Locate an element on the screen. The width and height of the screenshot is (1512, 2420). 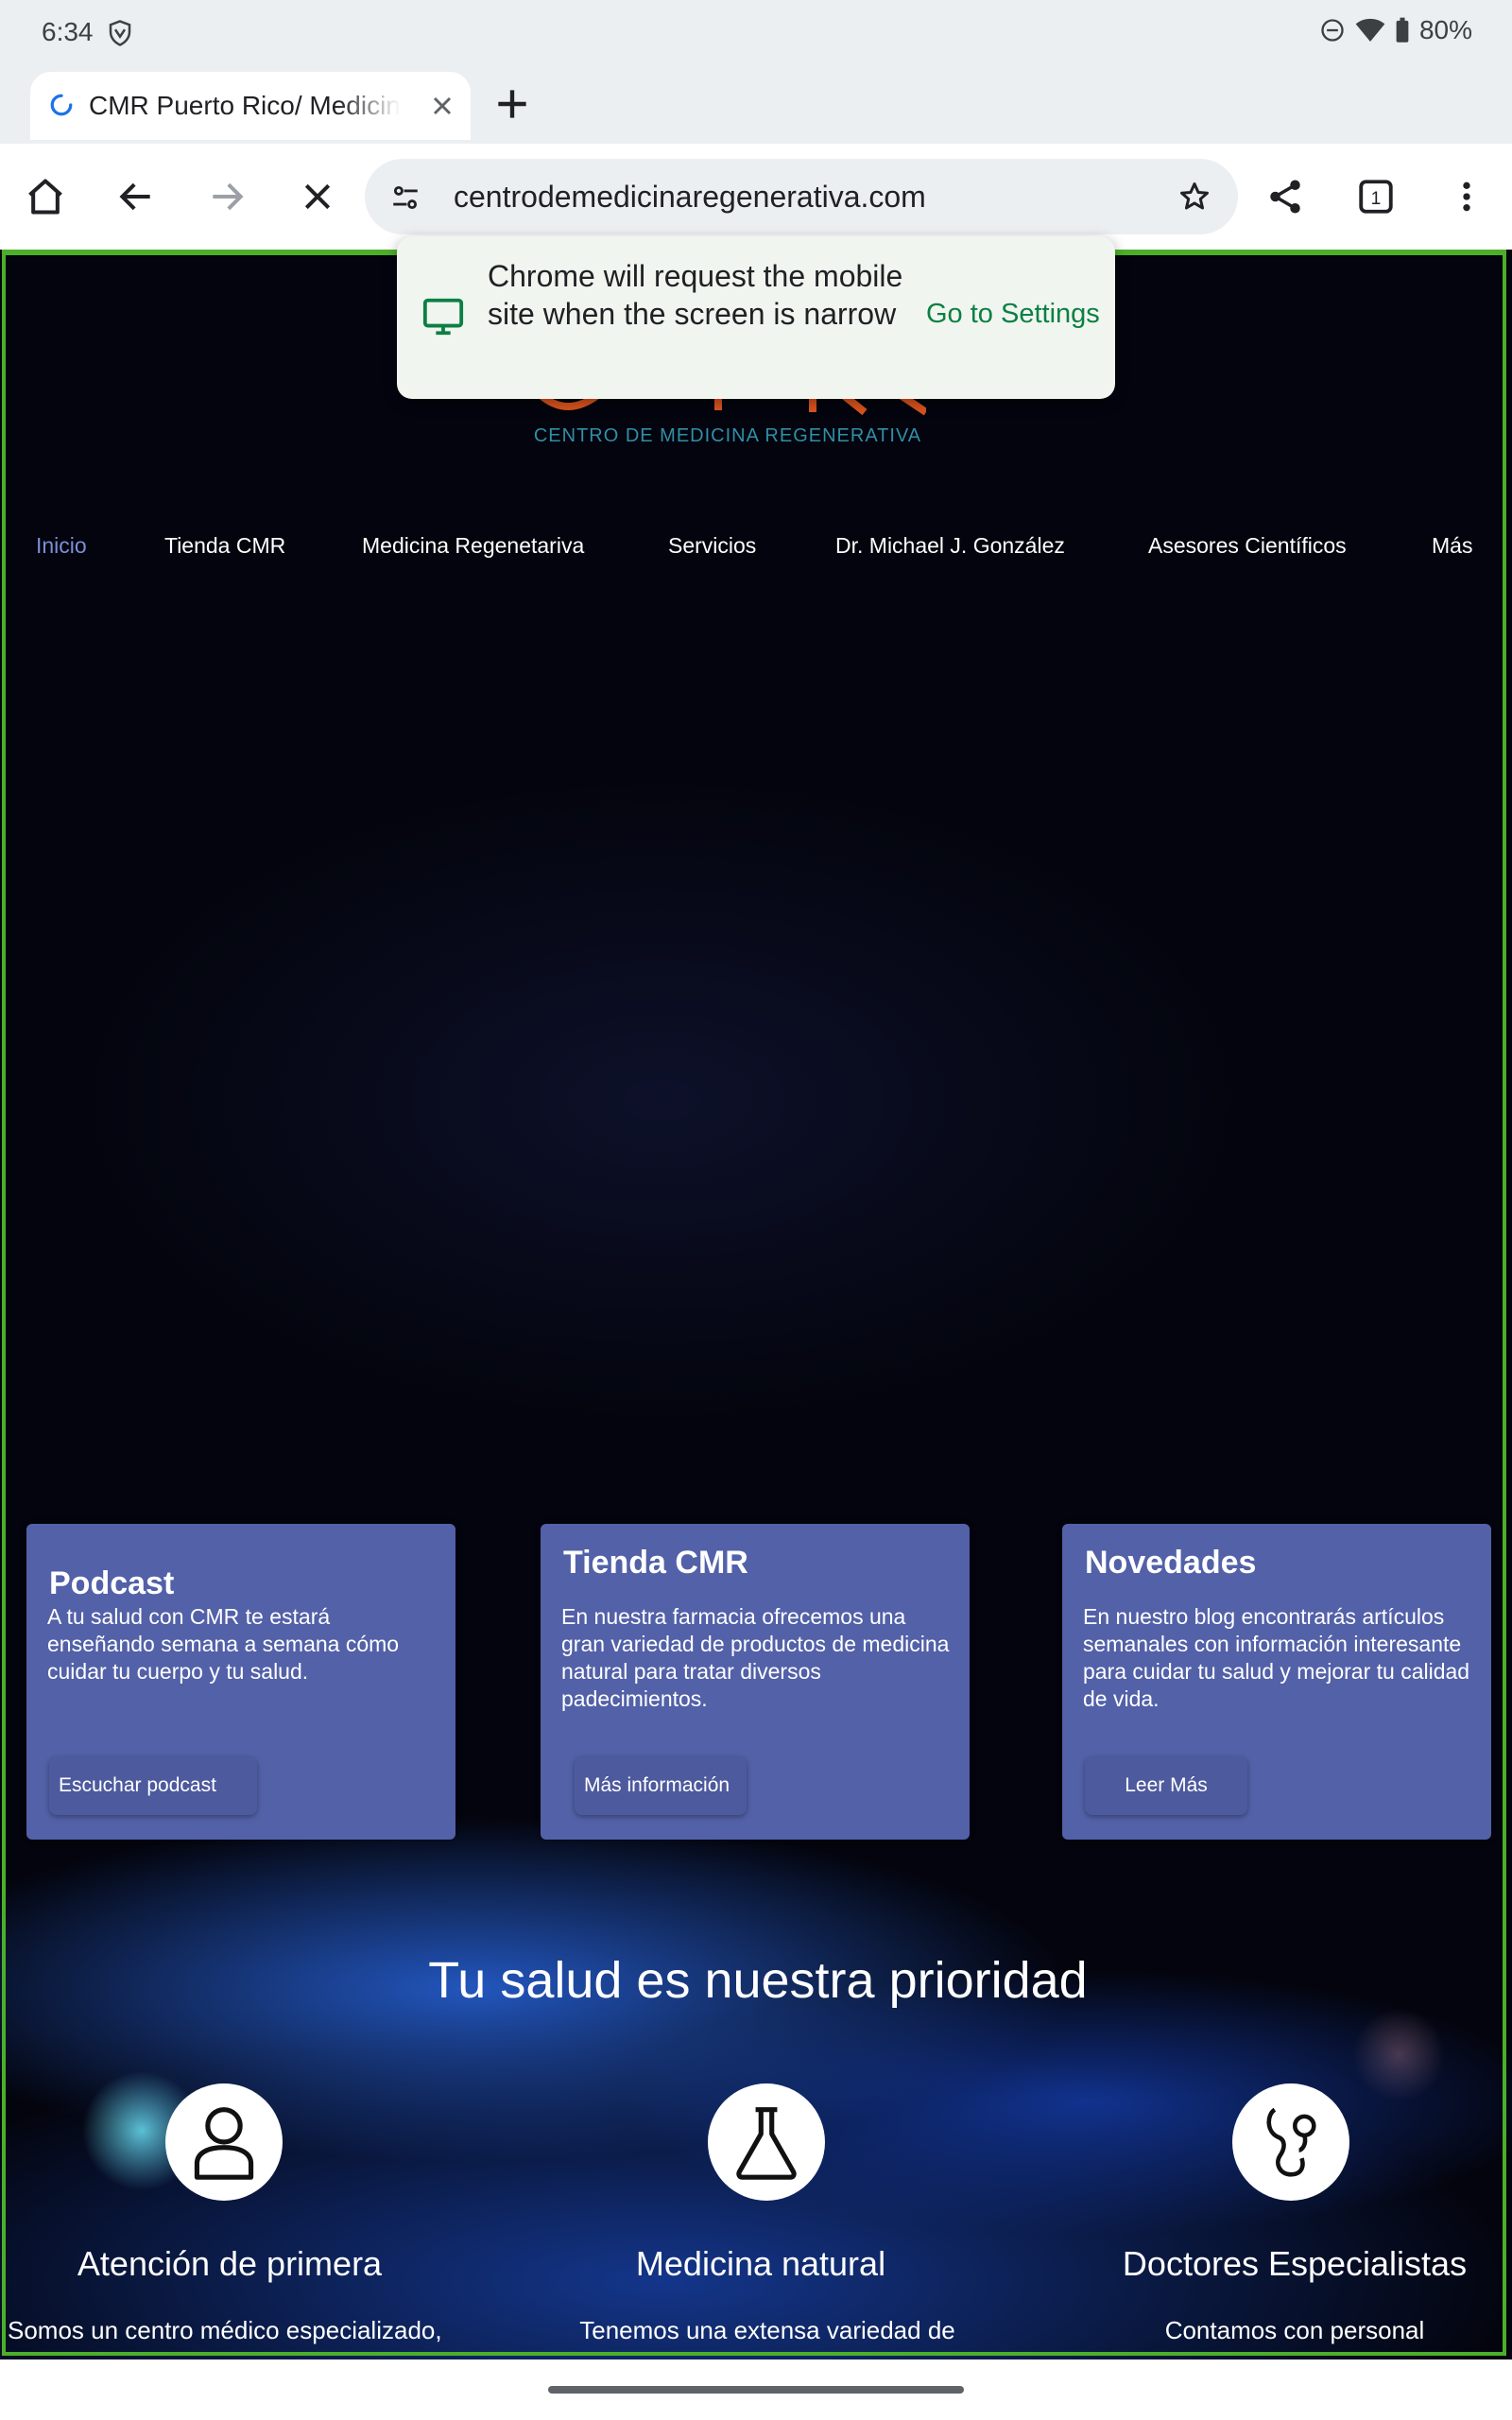
tab-switcher-button: 1 is located at coordinates (1375, 196).